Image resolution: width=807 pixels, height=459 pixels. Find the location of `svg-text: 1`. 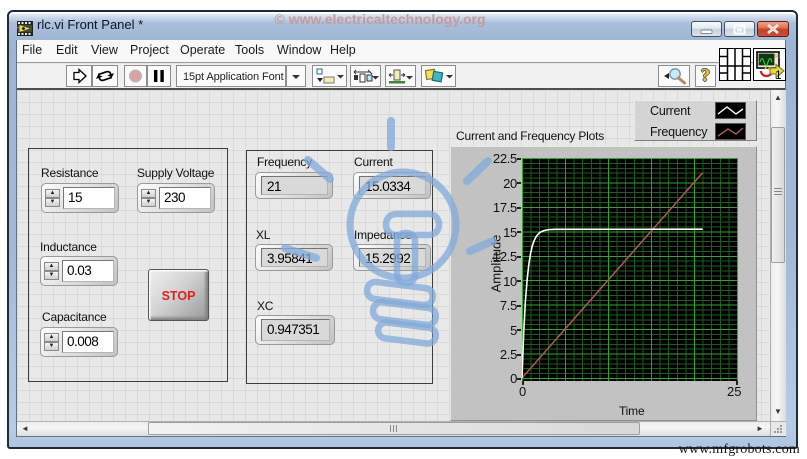

svg-text: 1 is located at coordinates (778, 74).